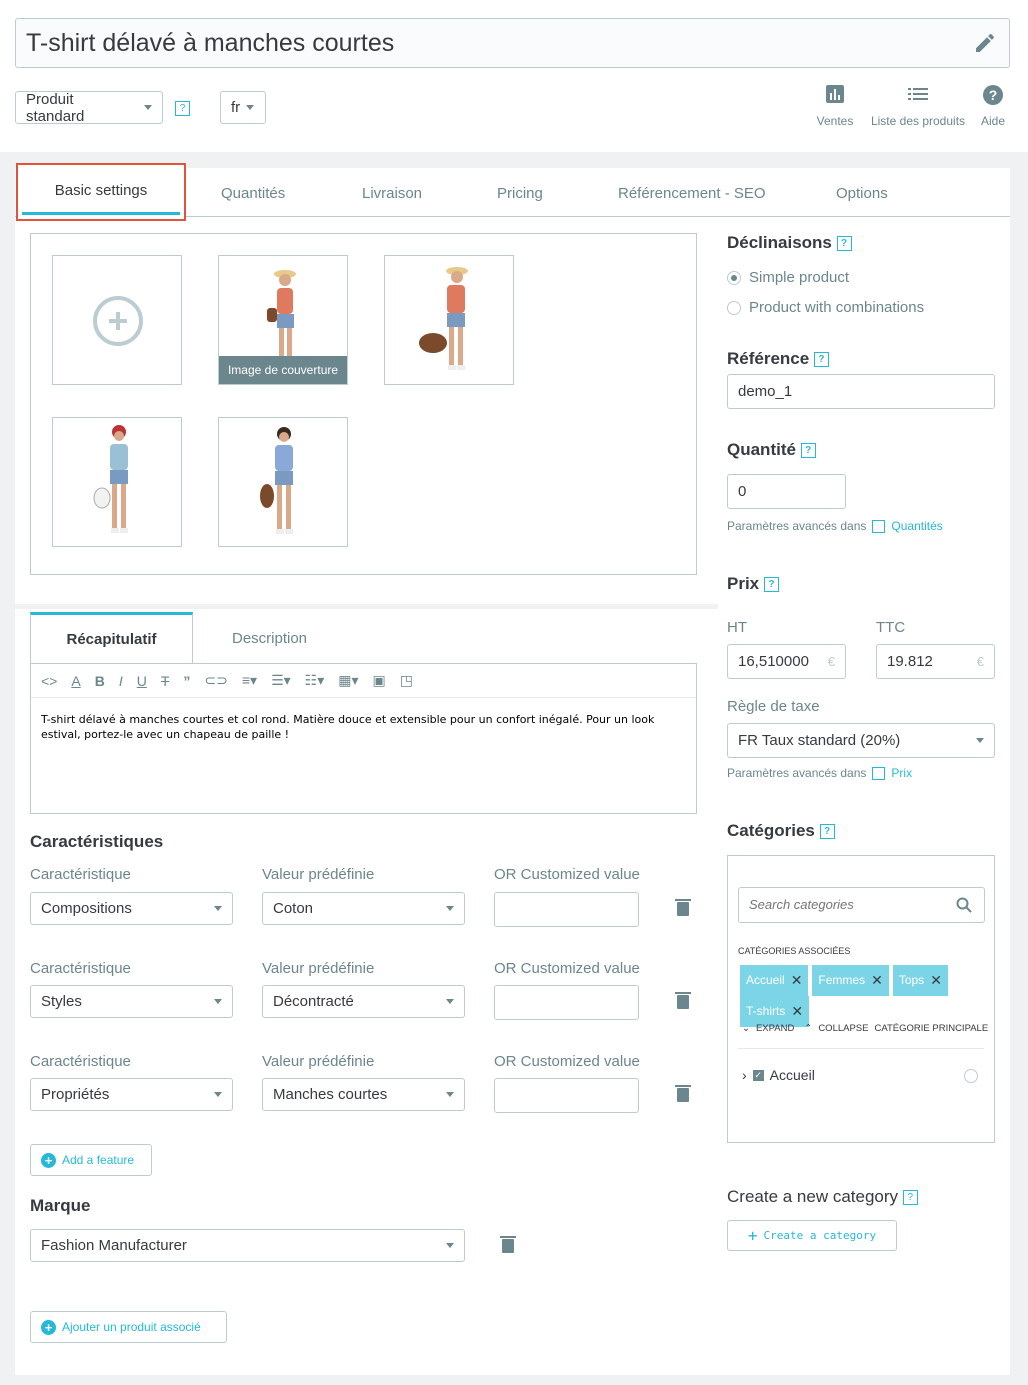 This screenshot has height=1385, width=1028. Describe the element at coordinates (121, 681) in the screenshot. I see `italic-icon: I` at that location.